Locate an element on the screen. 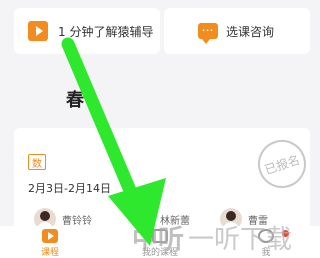  intro-video-label: 1 分钟了解猿辅导 is located at coordinates (106, 31).